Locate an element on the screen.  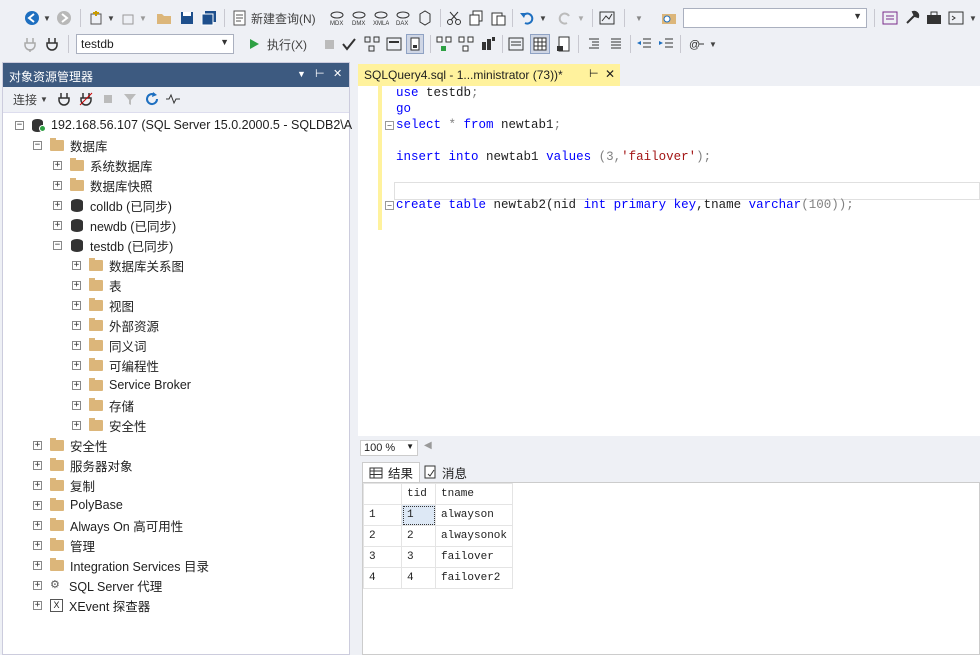
tab-messages: 消息 is located at coordinates (445, 472).